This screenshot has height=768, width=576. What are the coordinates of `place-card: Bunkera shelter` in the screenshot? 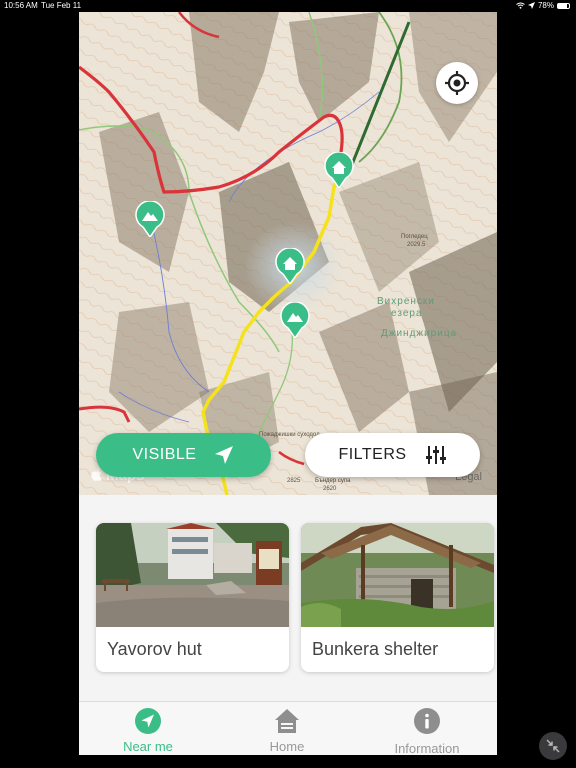 It's located at (397, 597).